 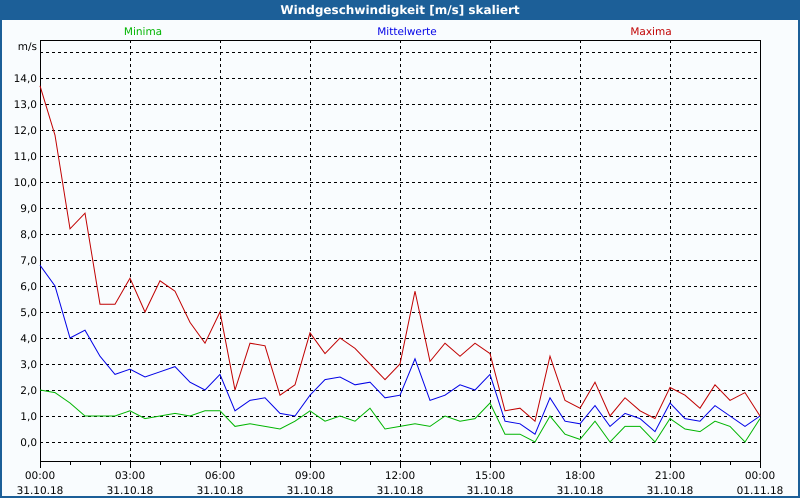 I want to click on legend-label: Mittelwerte, so click(x=407, y=32).